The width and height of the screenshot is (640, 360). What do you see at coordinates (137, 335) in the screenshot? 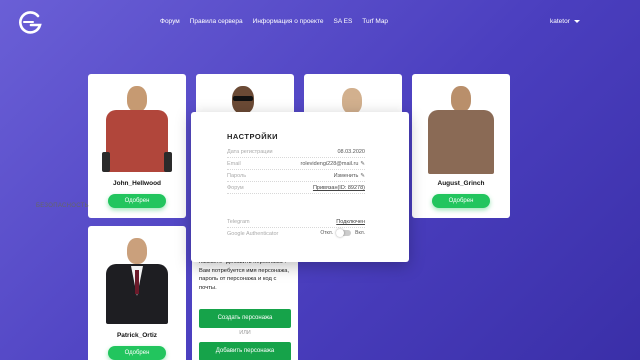
I see `character-name: Patrick_Ortiz` at bounding box center [137, 335].